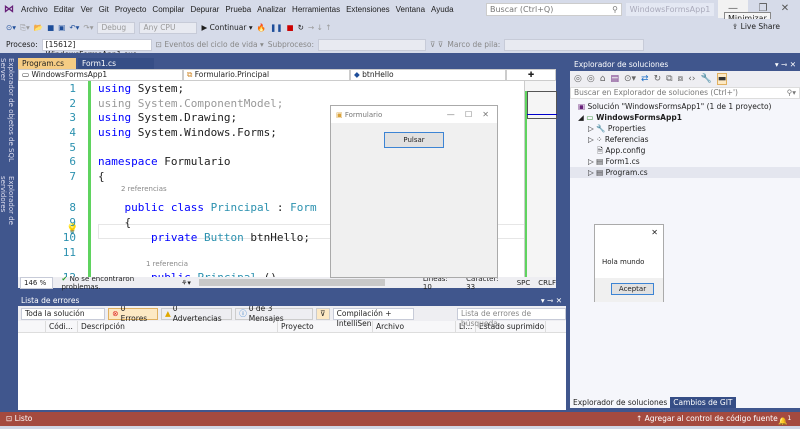 The width and height of the screenshot is (800, 429). Describe the element at coordinates (266, 75) in the screenshot. I see `class-dropdown: ⧉ Formulario.Principal` at that location.